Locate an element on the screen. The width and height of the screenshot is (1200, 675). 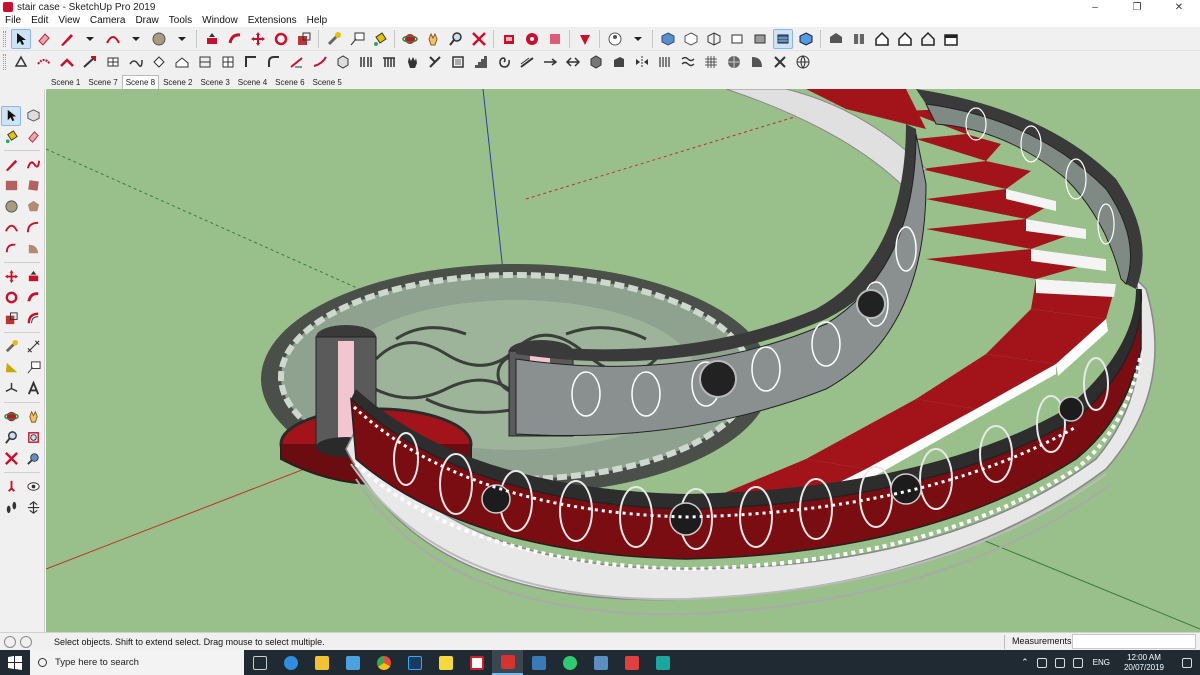
follow-me-button is located at coordinates (33, 298).